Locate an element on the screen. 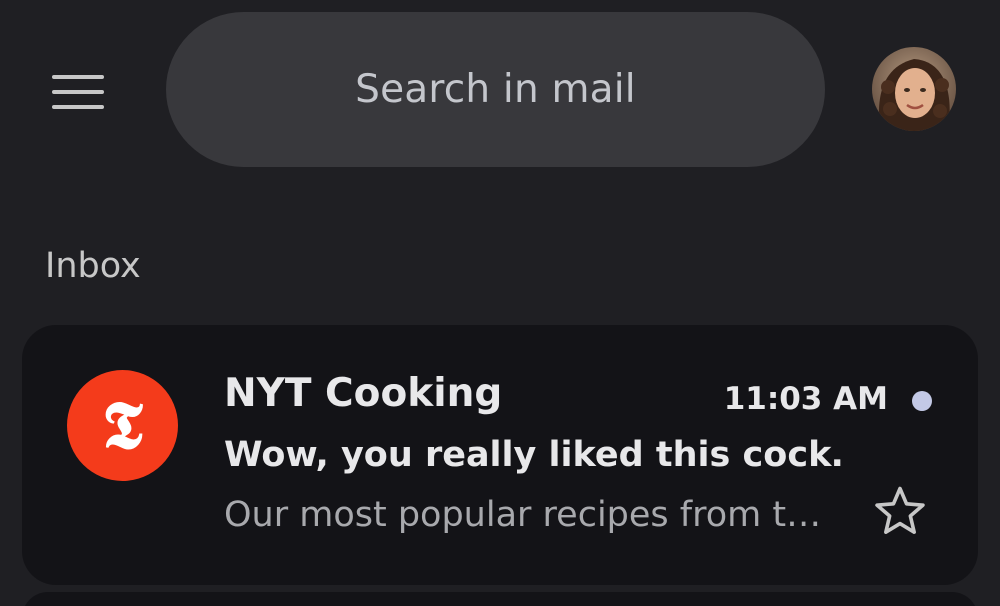 Image resolution: width=1000 pixels, height=606 pixels. avatar-photo is located at coordinates (914, 89).